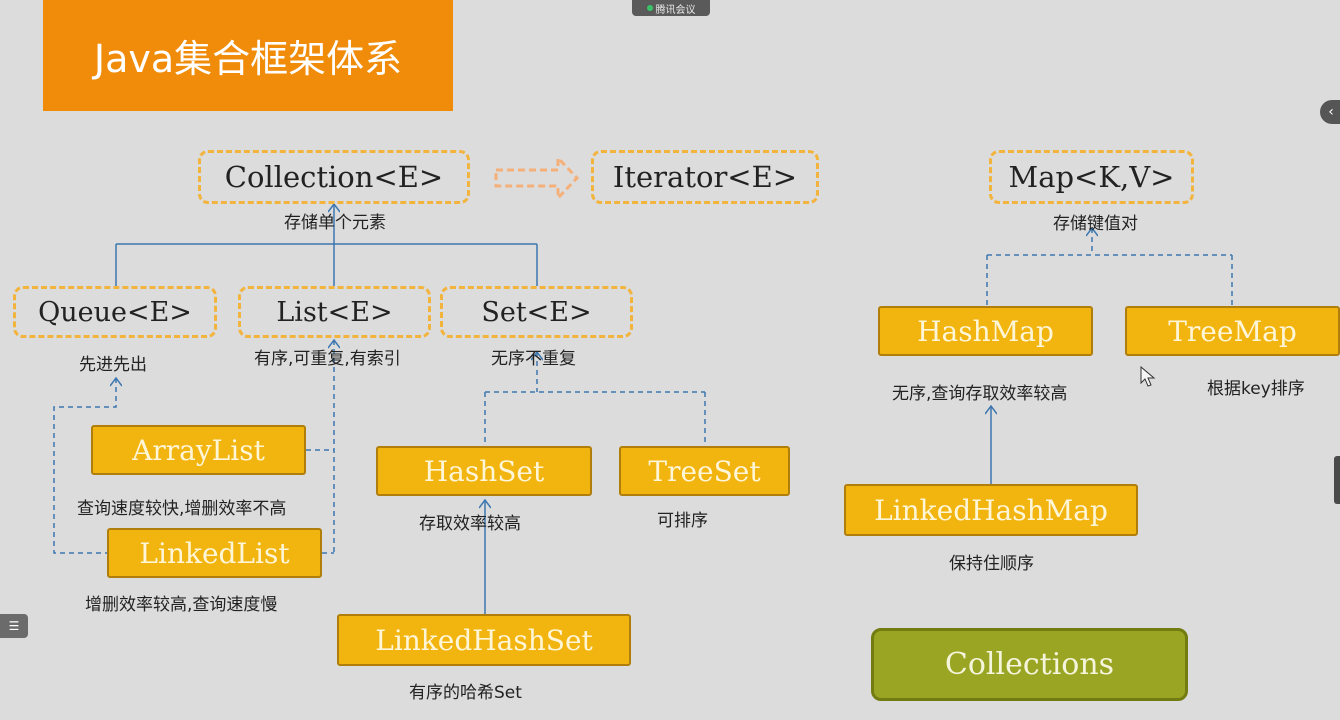 The width and height of the screenshot is (1340, 720). I want to click on collection-caption: 存储单个元素, so click(335, 223).